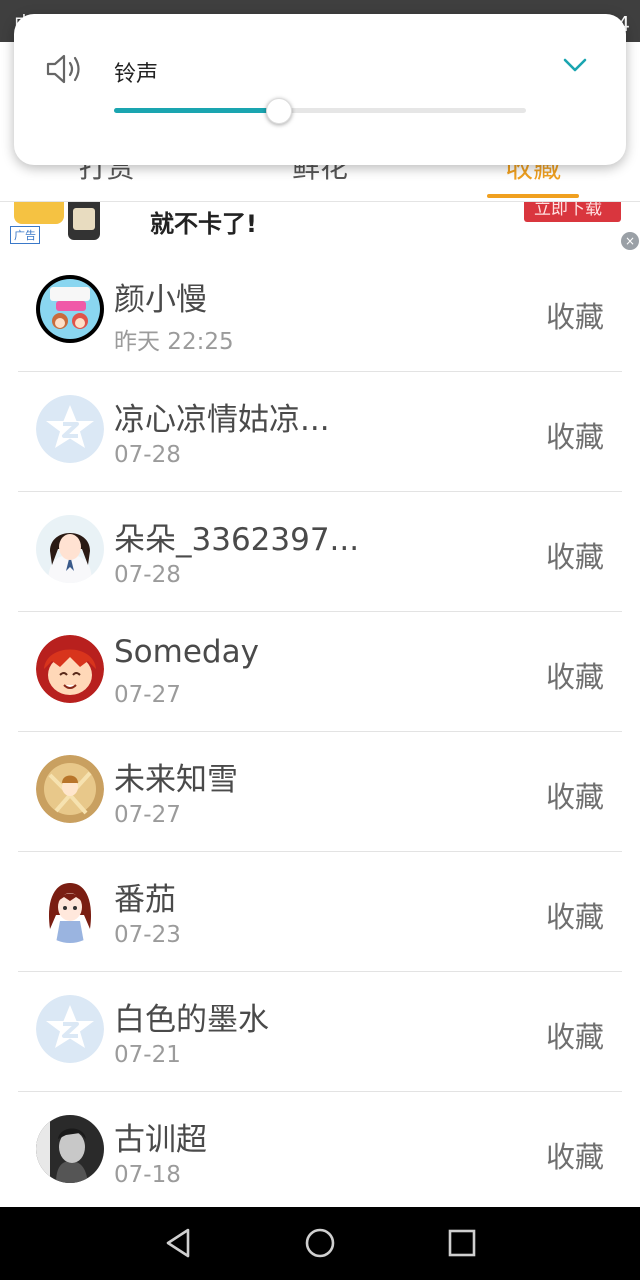  What do you see at coordinates (320, 792) in the screenshot?
I see `list-item: 未来知雪 07-27 收藏` at bounding box center [320, 792].